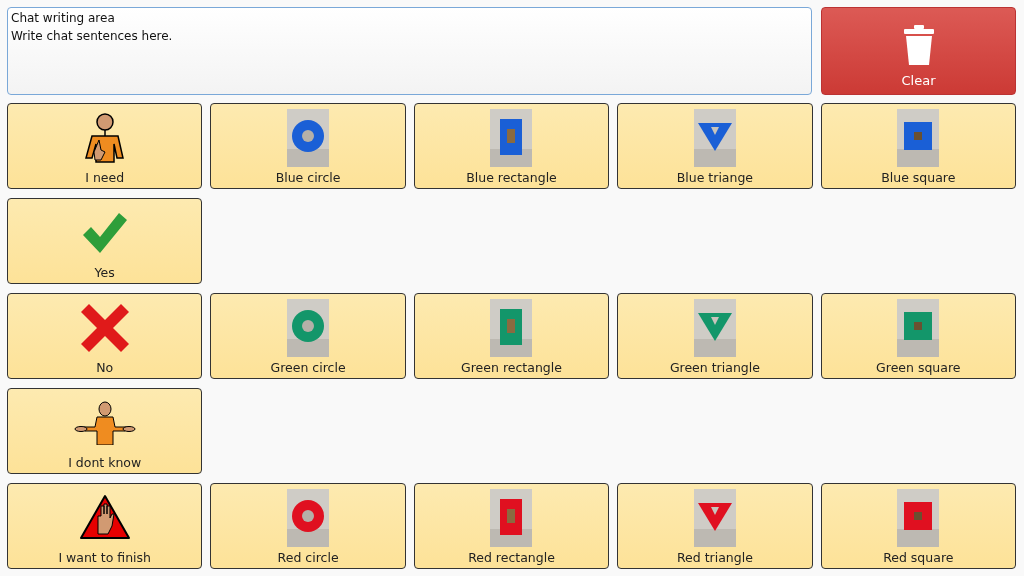 This screenshot has height=576, width=1024. I want to click on chat-text: Chat writing area, so click(63, 18).